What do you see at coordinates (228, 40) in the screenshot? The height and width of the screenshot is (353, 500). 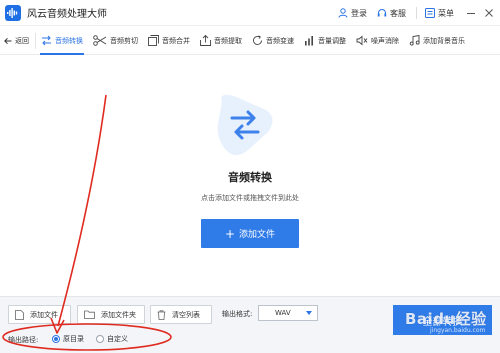 I see `tab-audio-extract-label: 音频提取` at bounding box center [228, 40].